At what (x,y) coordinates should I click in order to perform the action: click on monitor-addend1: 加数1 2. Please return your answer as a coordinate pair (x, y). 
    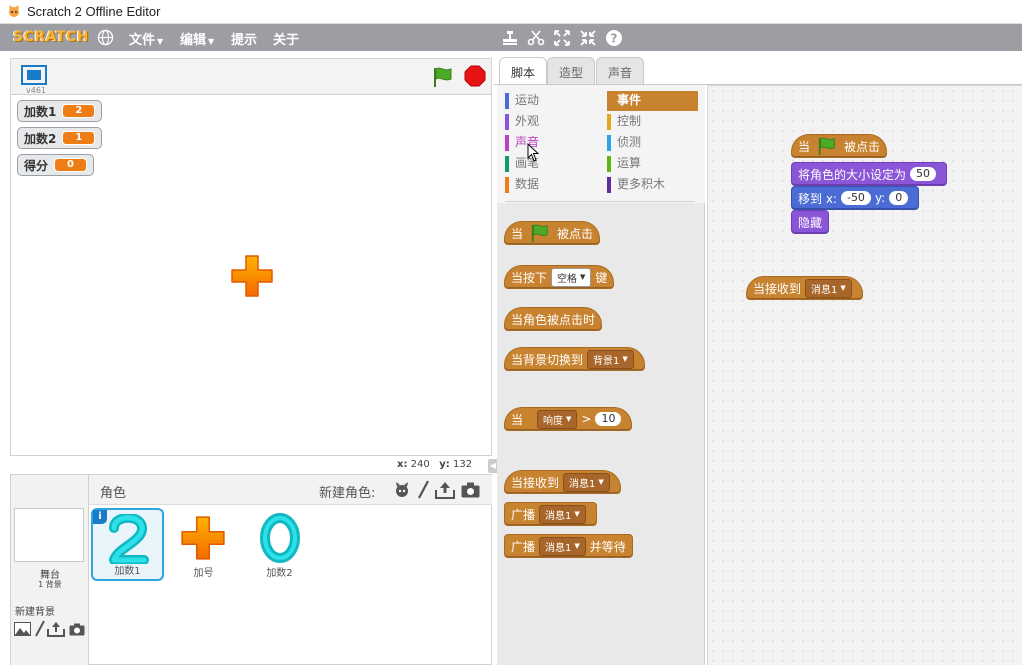
    Looking at the image, I should click on (60, 111).